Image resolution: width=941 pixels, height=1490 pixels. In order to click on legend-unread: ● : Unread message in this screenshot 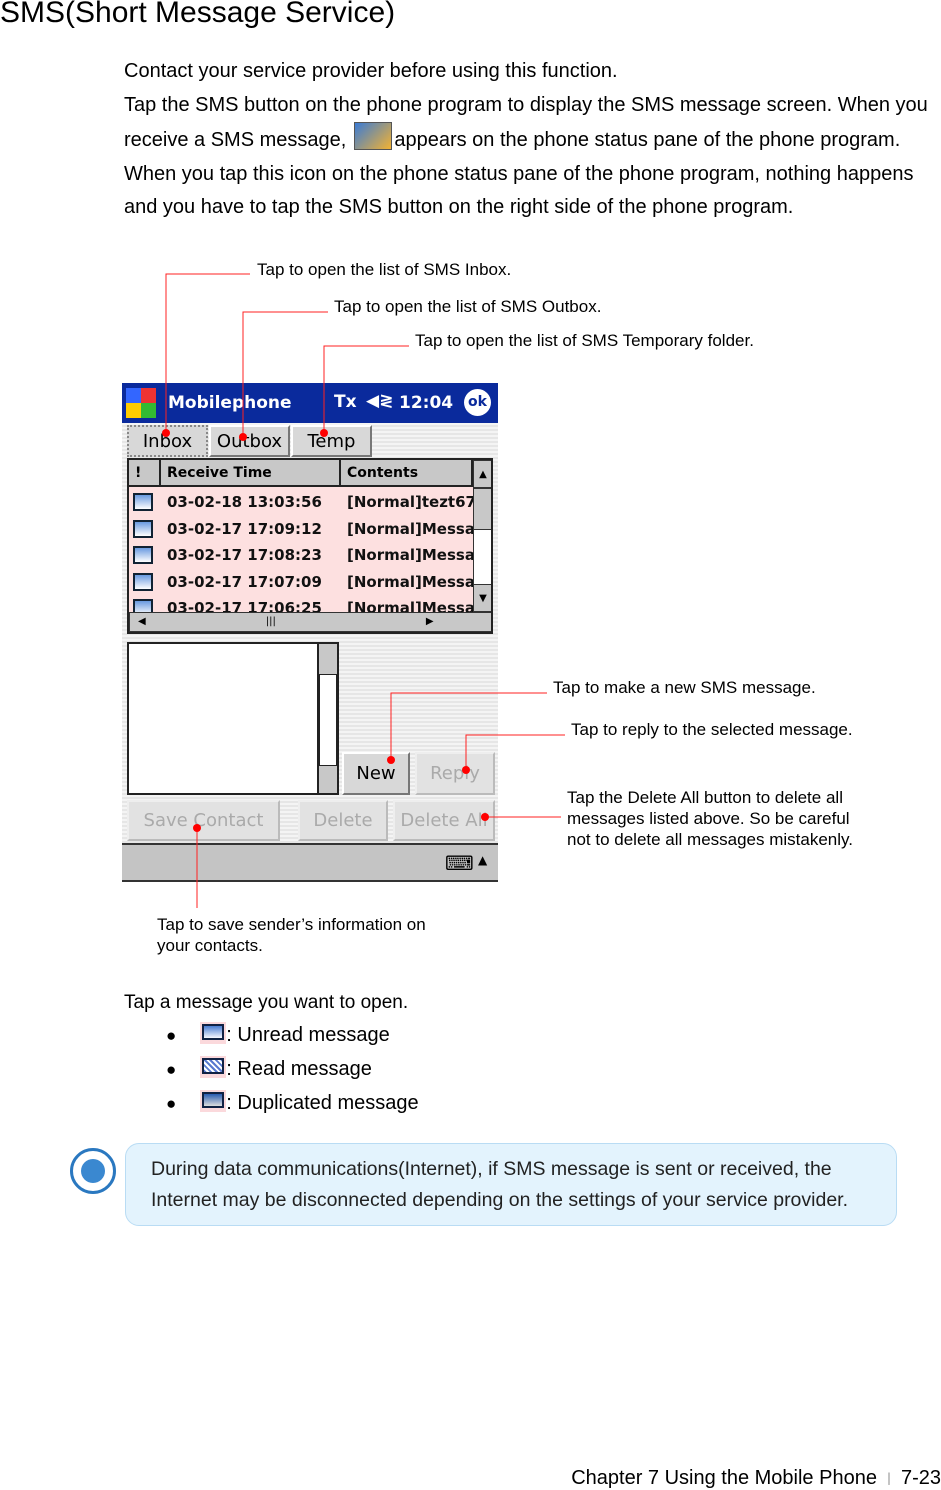, I will do `click(278, 1034)`.